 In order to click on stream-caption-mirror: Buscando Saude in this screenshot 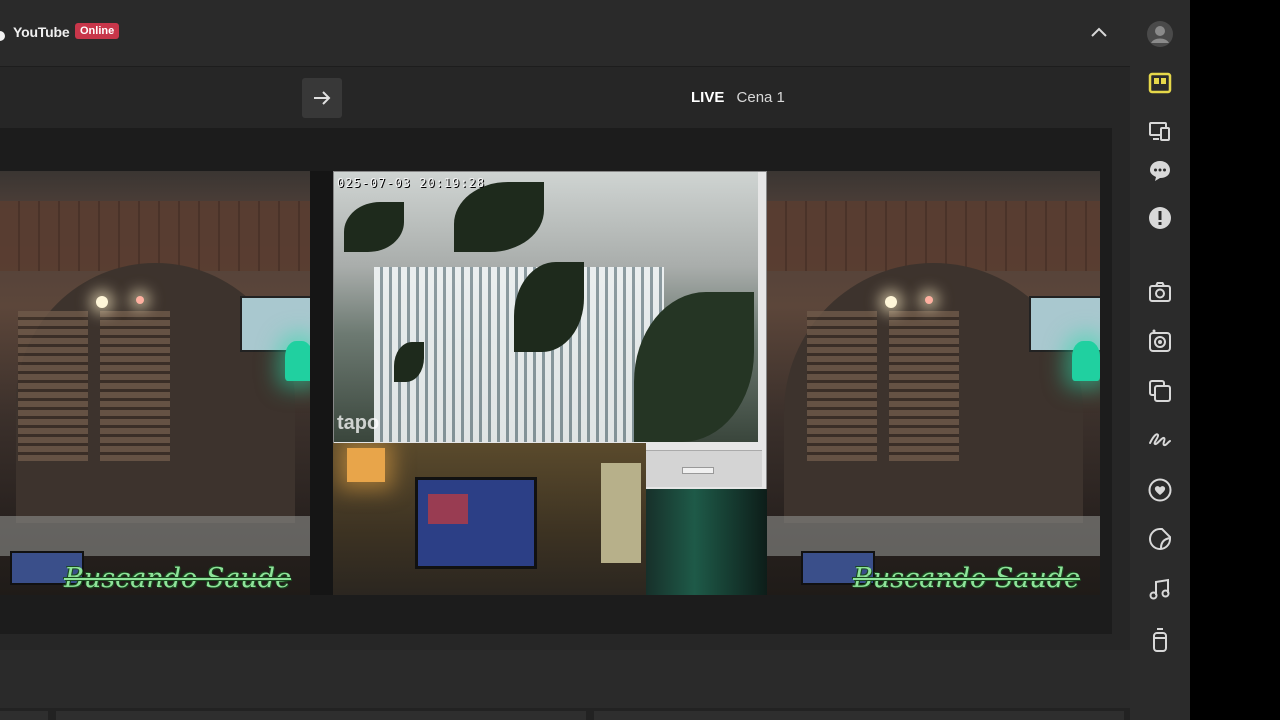, I will do `click(967, 578)`.